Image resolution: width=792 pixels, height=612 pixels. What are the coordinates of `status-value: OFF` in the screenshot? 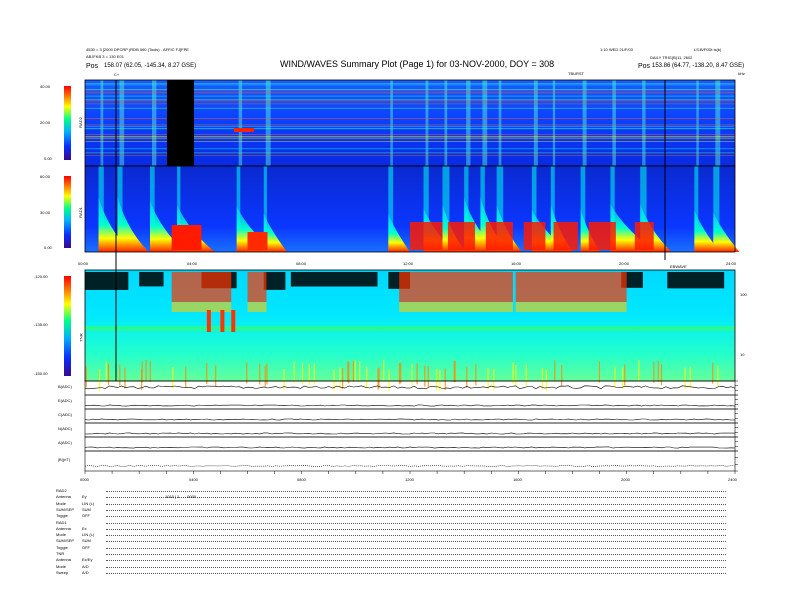 It's located at (86, 547).